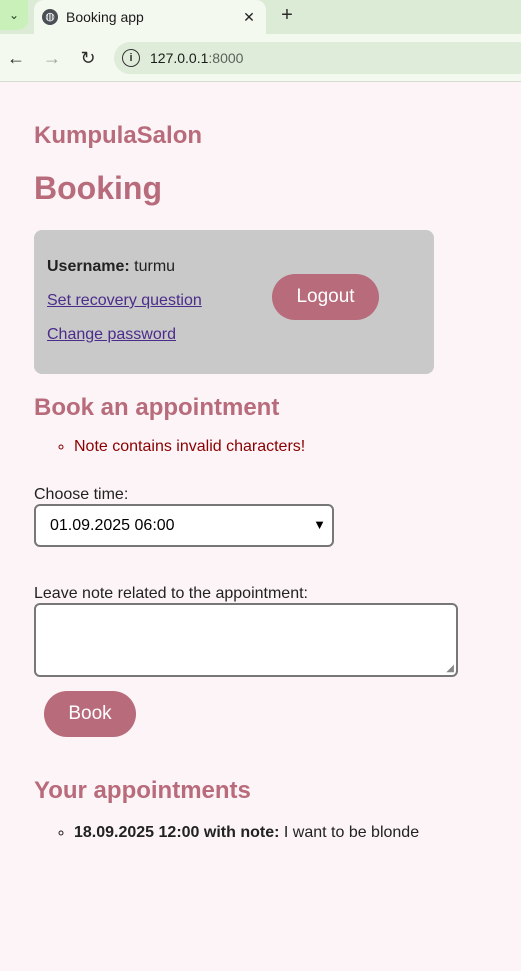 The width and height of the screenshot is (521, 971). What do you see at coordinates (317, 58) in the screenshot?
I see `address-bar: i 127.0.0.1:8000` at bounding box center [317, 58].